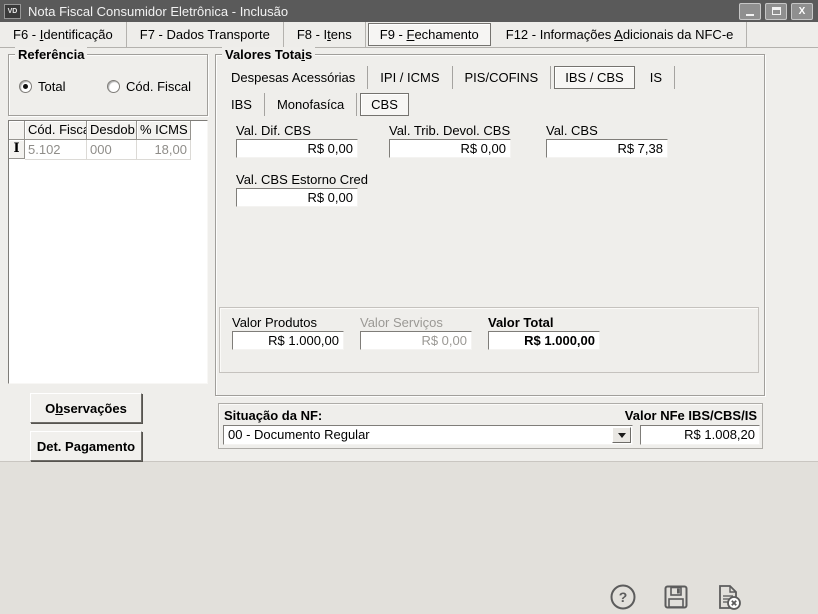 The height and width of the screenshot is (614, 818). What do you see at coordinates (164, 130) in the screenshot?
I see `grid-header-icms: % ICMS` at bounding box center [164, 130].